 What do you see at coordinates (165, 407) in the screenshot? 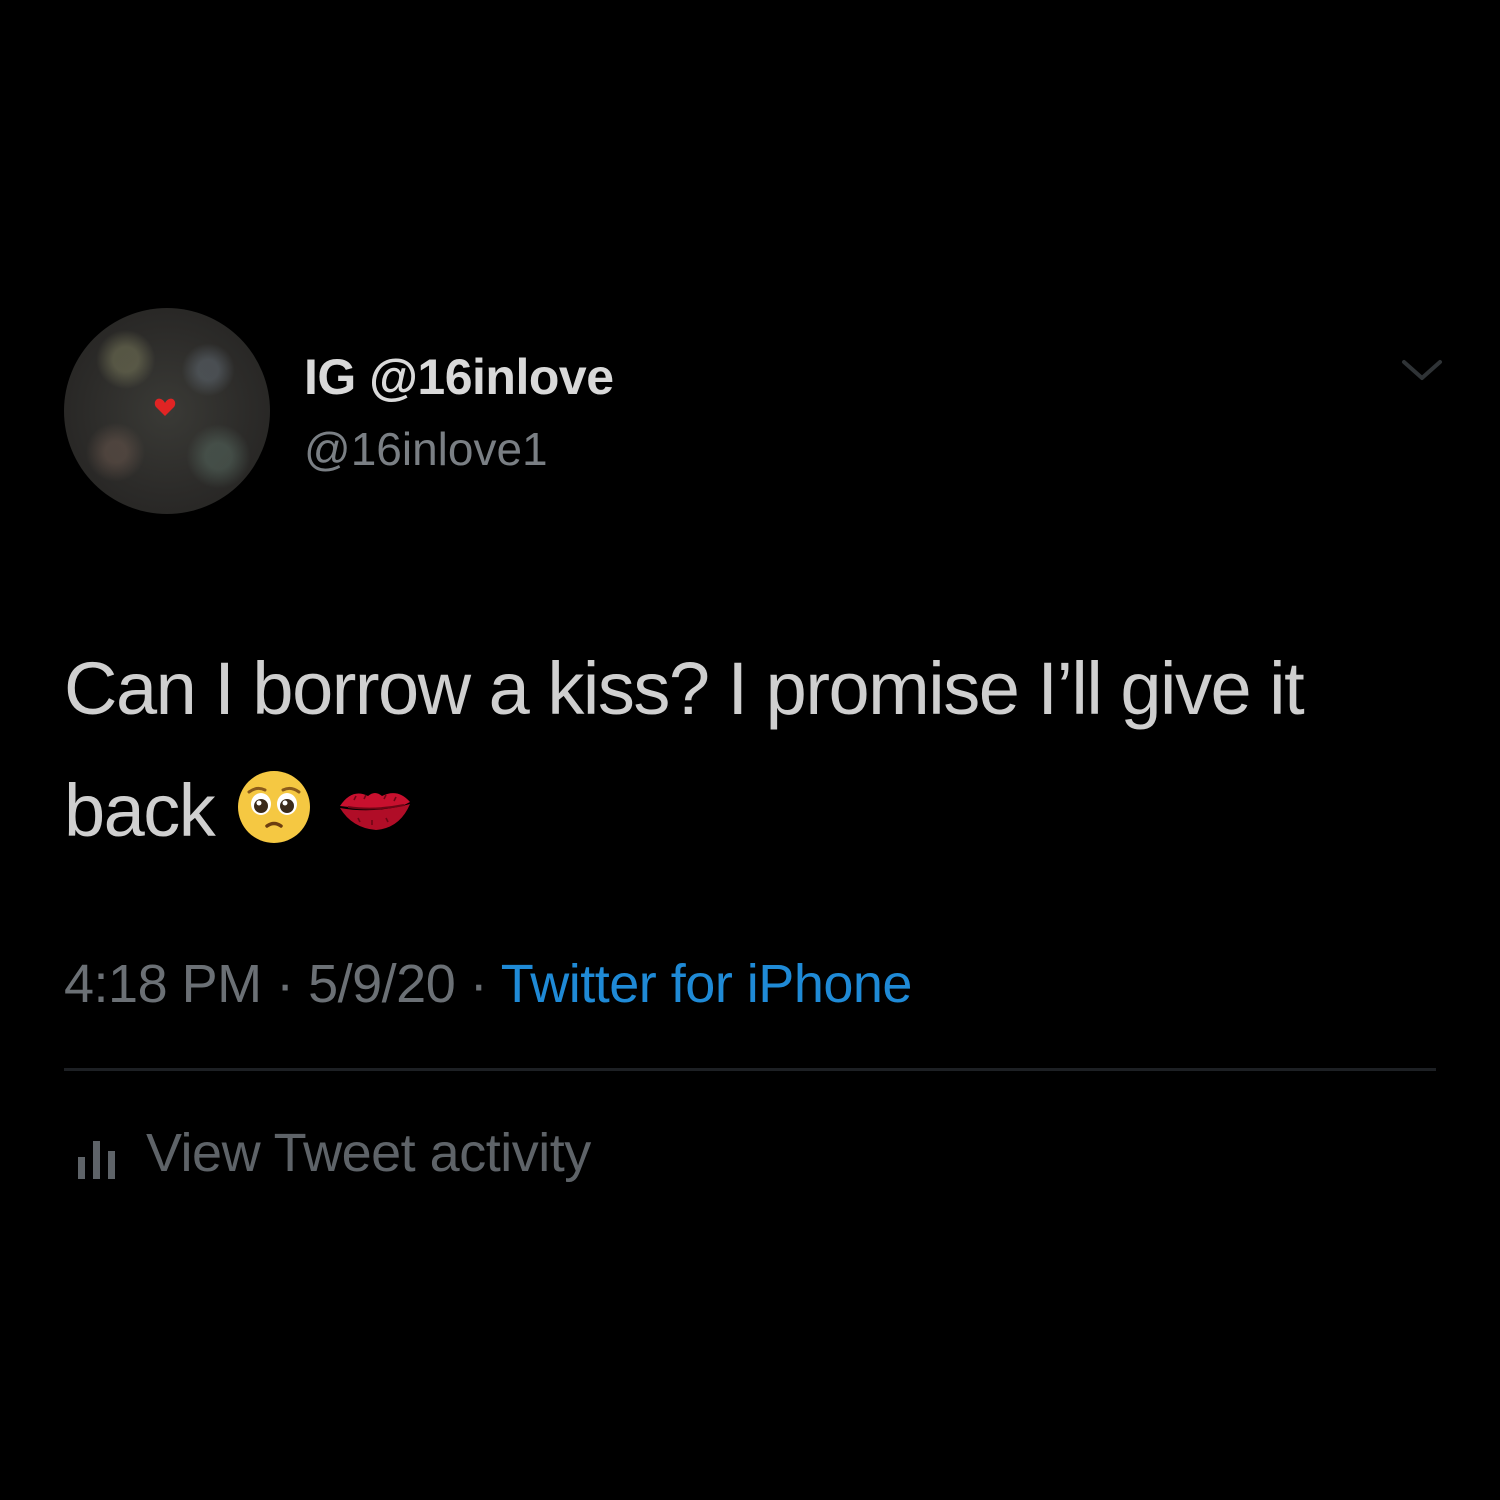
I see `heart-icon` at bounding box center [165, 407].